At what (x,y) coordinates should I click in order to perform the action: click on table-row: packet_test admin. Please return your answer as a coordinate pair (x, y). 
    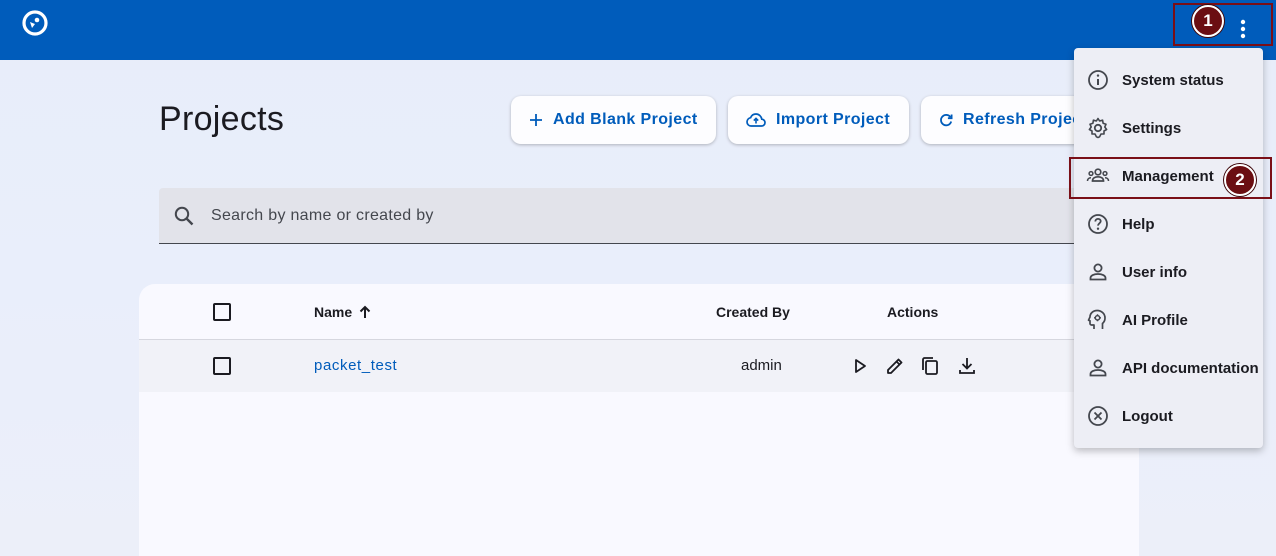
    Looking at the image, I should click on (639, 366).